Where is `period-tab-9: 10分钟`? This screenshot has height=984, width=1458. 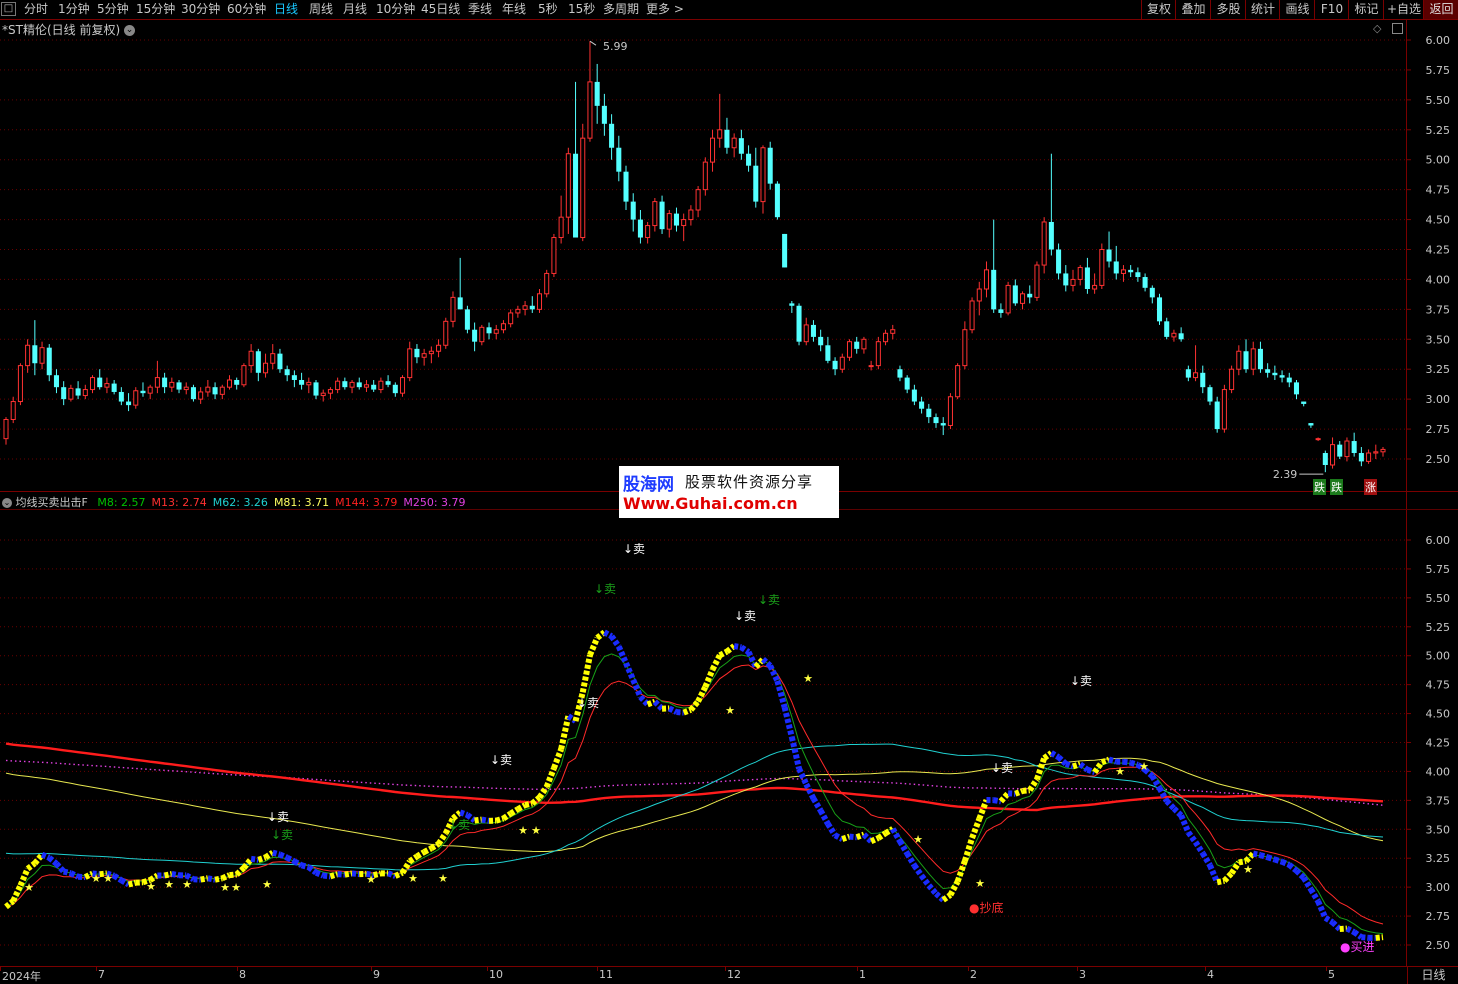 period-tab-9: 10分钟 is located at coordinates (395, 9).